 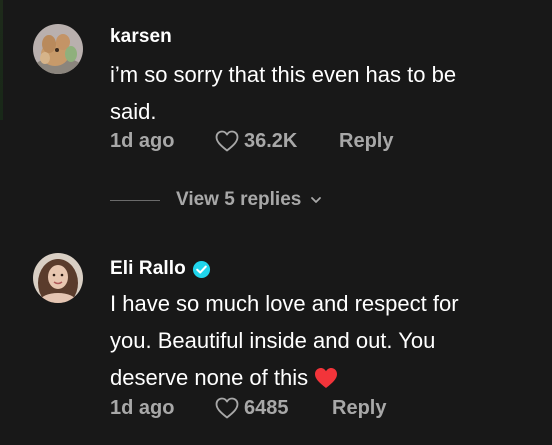 I want to click on comment-meta: 1d ago 6485 Reply, so click(x=248, y=408).